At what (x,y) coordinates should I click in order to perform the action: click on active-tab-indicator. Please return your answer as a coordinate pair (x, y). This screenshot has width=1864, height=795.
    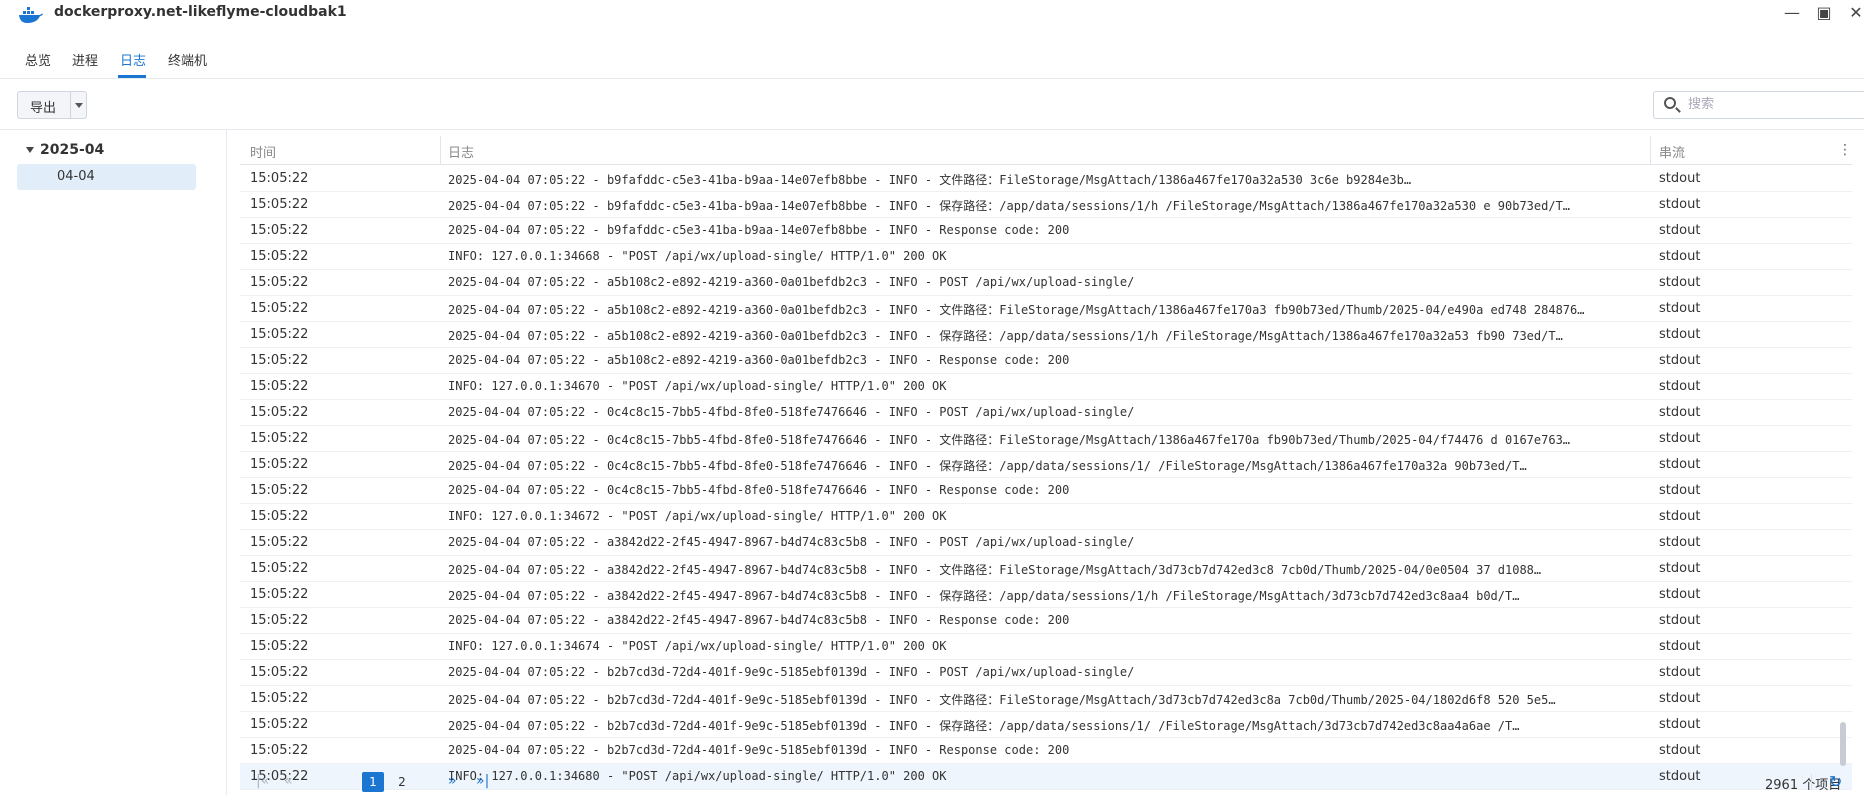
    Looking at the image, I should click on (132, 76).